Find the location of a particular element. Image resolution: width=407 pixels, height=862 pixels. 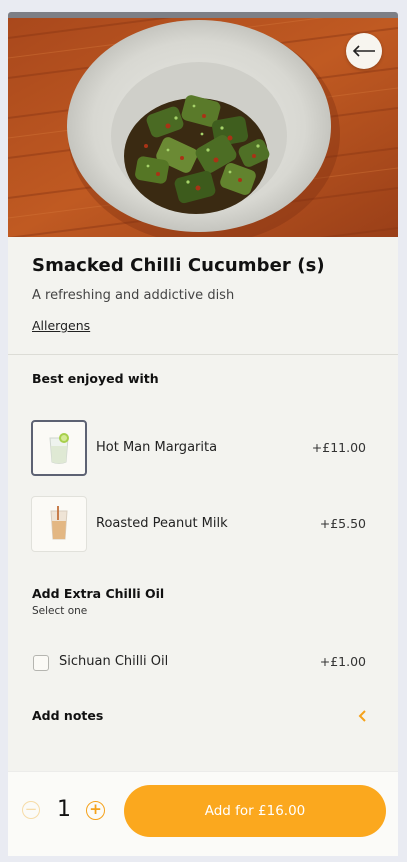

add-to-order-button: Add for £16.00 is located at coordinates (255, 811).